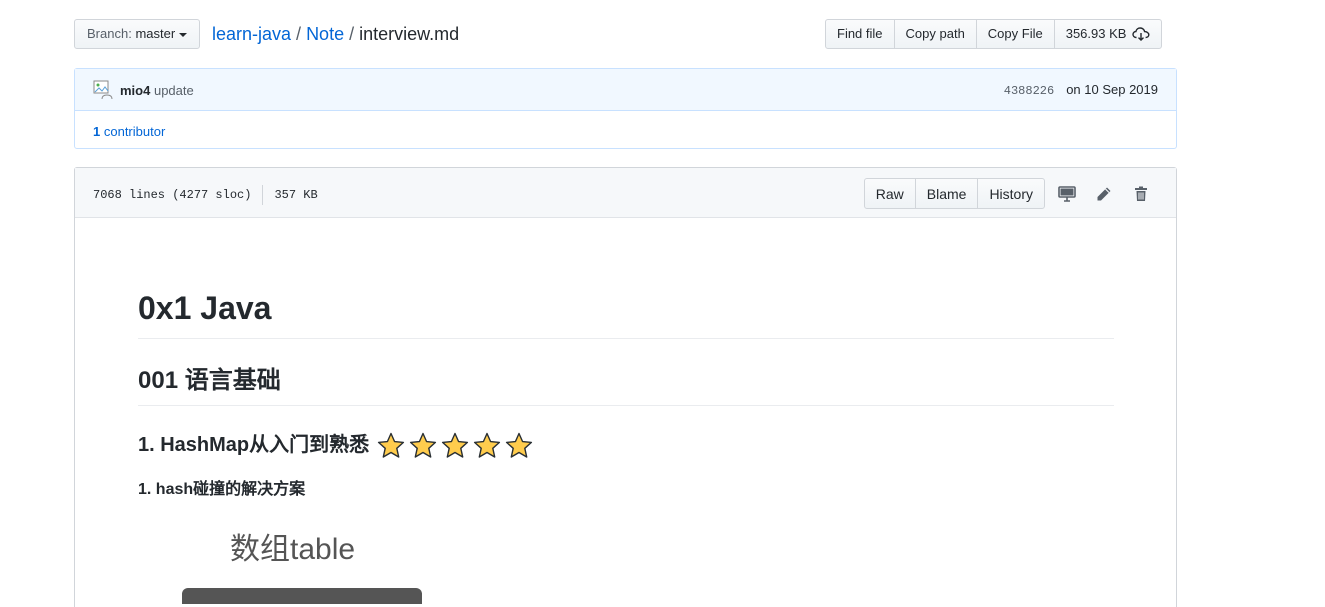 The height and width of the screenshot is (607, 1325). What do you see at coordinates (935, 34) in the screenshot?
I see `copy-path-button: Copy path` at bounding box center [935, 34].